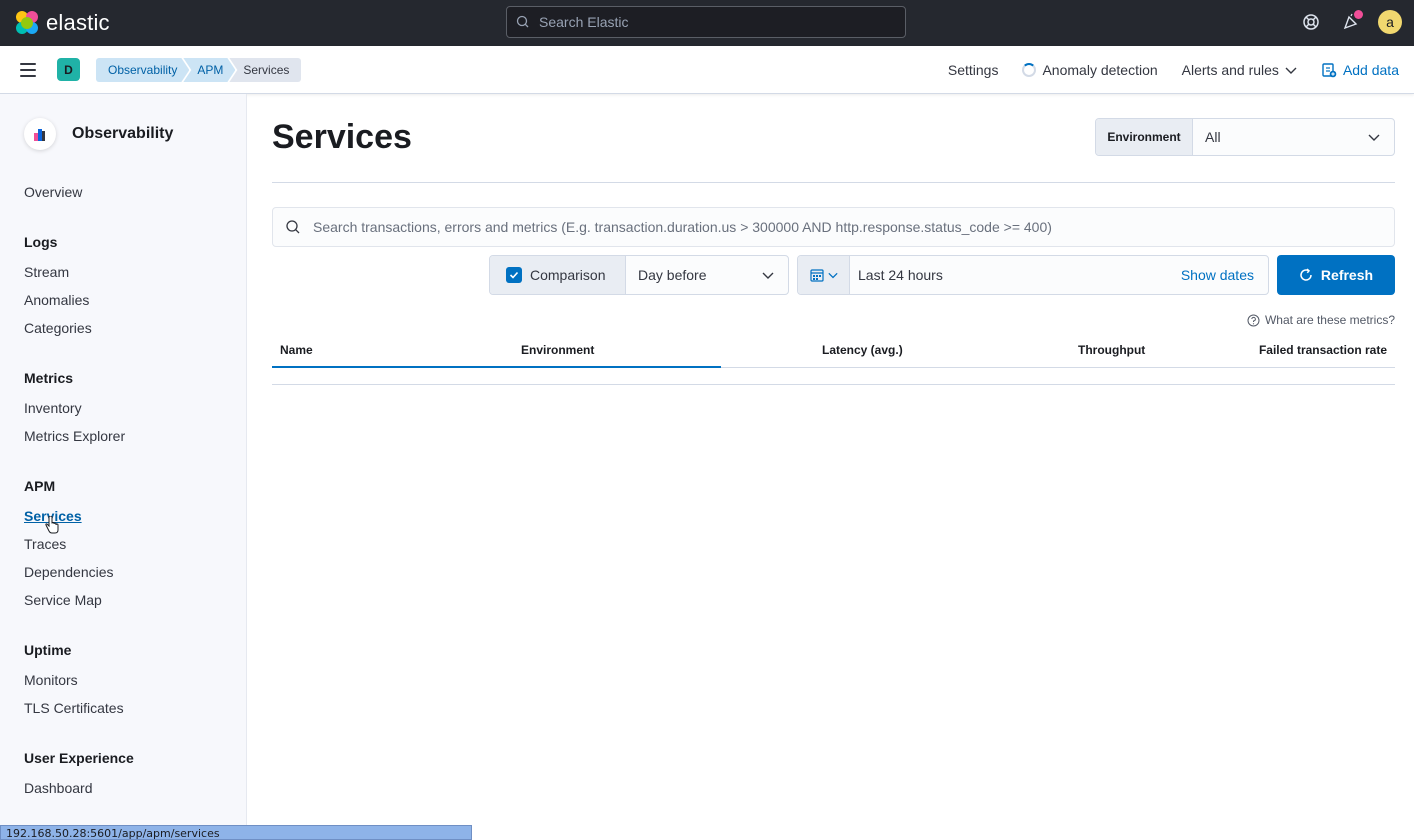  I want to click on breadcrumb-services: Services, so click(265, 70).